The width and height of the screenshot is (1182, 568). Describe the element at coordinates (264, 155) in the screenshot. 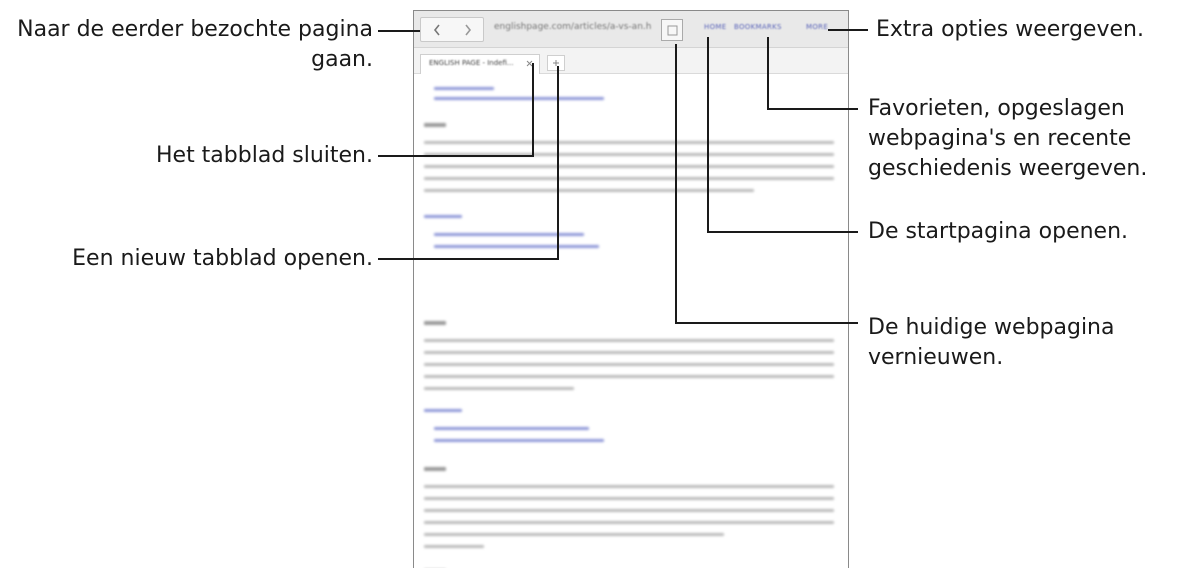

I see `label-close-tab: Het tabblad sluiten.` at that location.